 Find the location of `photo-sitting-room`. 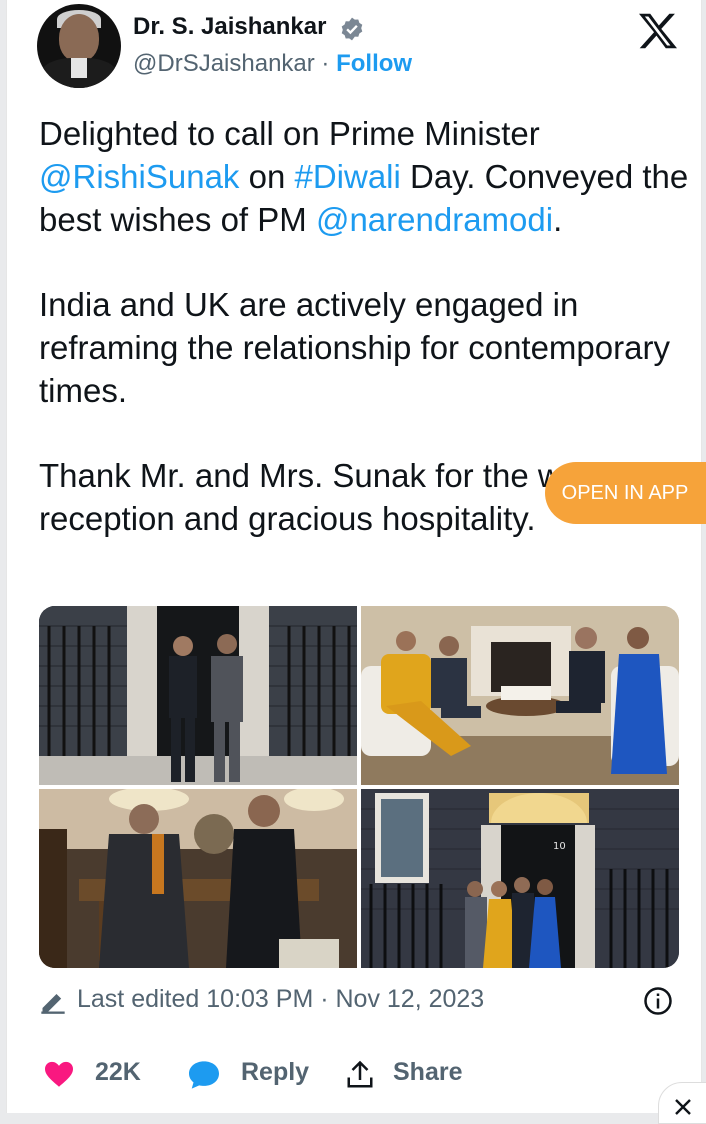

photo-sitting-room is located at coordinates (520, 695).